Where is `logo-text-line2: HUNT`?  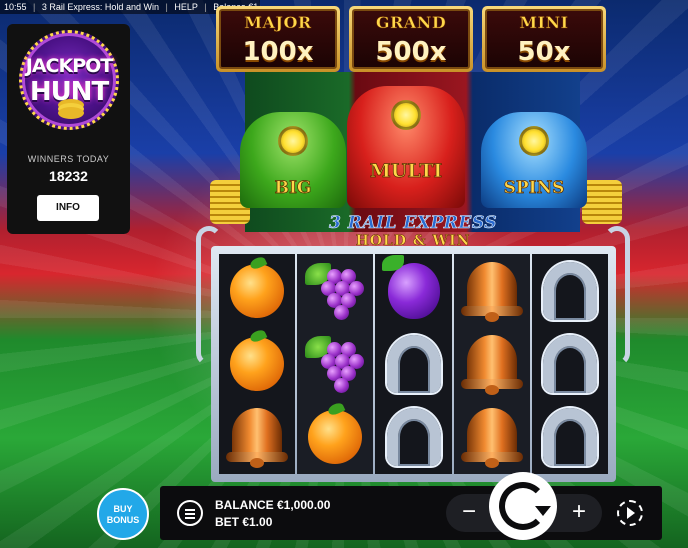
logo-text-line2: HUNT is located at coordinates (69, 92).